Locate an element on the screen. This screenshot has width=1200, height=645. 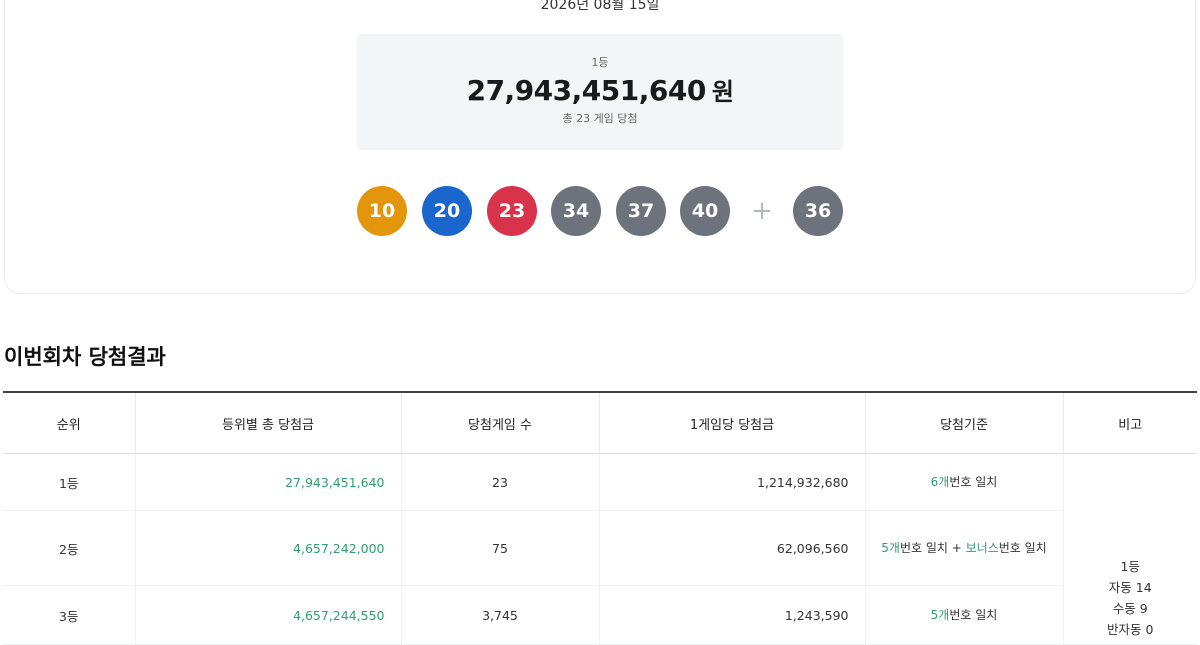
table-row: 3등 4,657,244,550 3,745 1,243,590 5개번호 일치 is located at coordinates (600, 615).